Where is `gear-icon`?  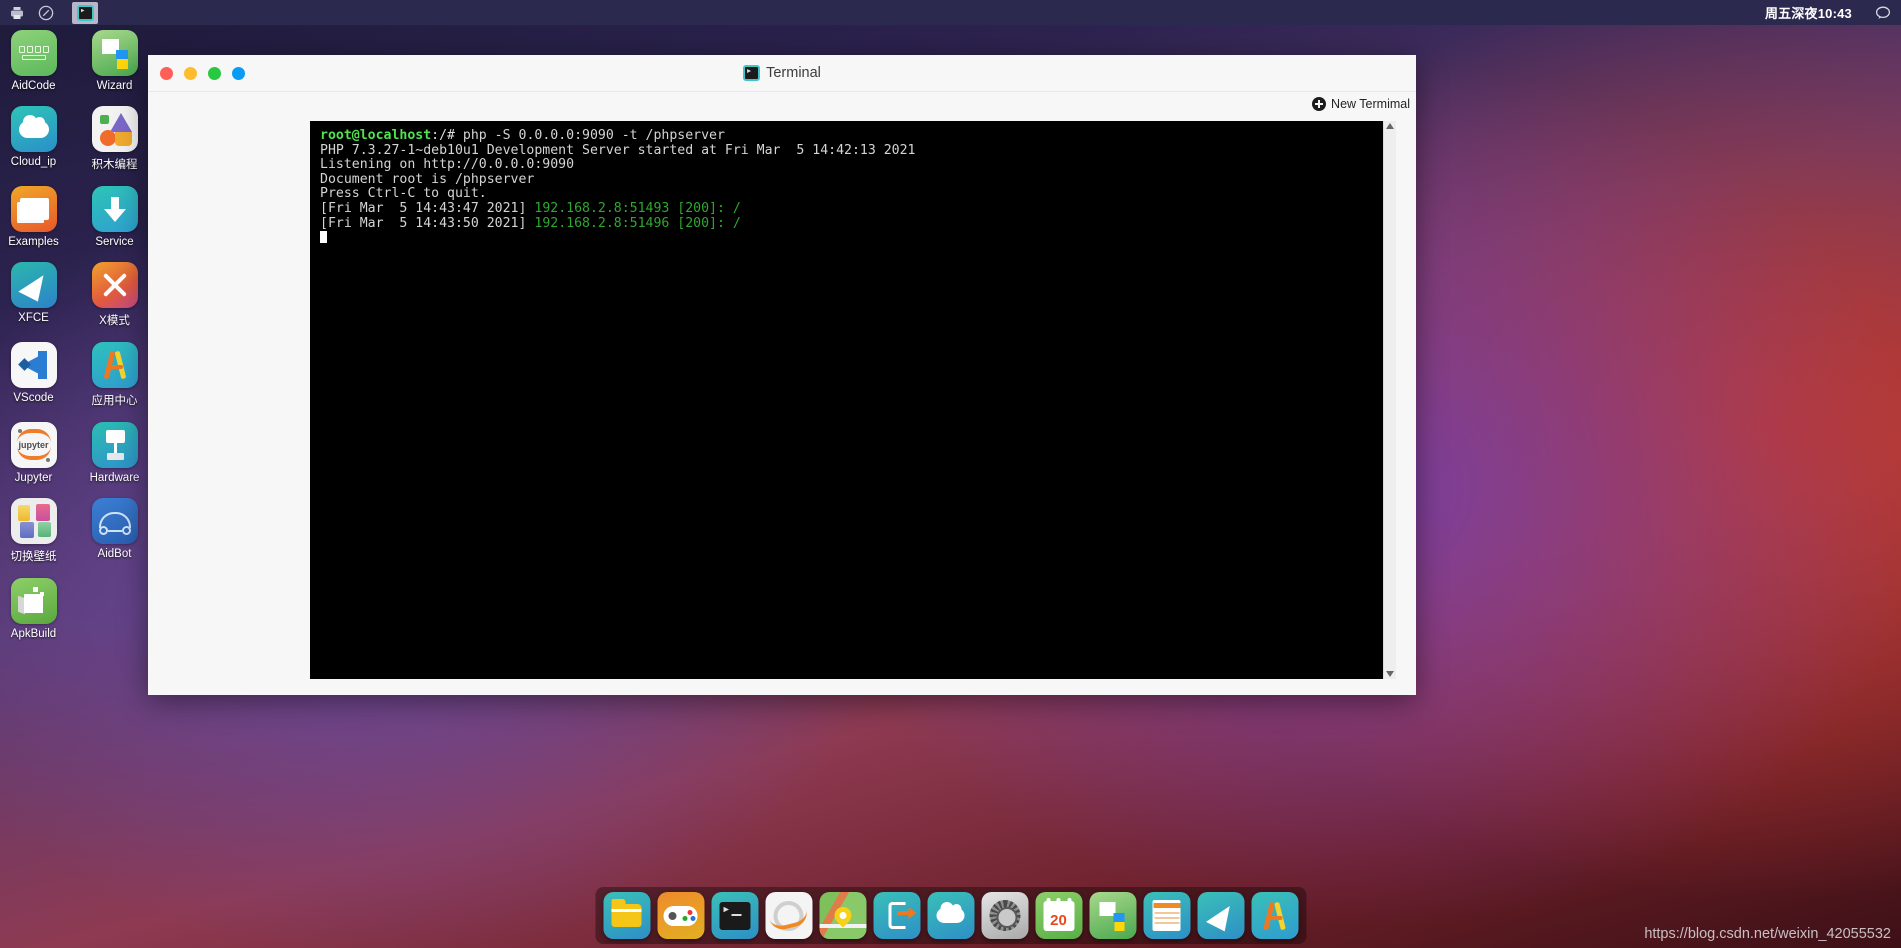 gear-icon is located at coordinates (1004, 915).